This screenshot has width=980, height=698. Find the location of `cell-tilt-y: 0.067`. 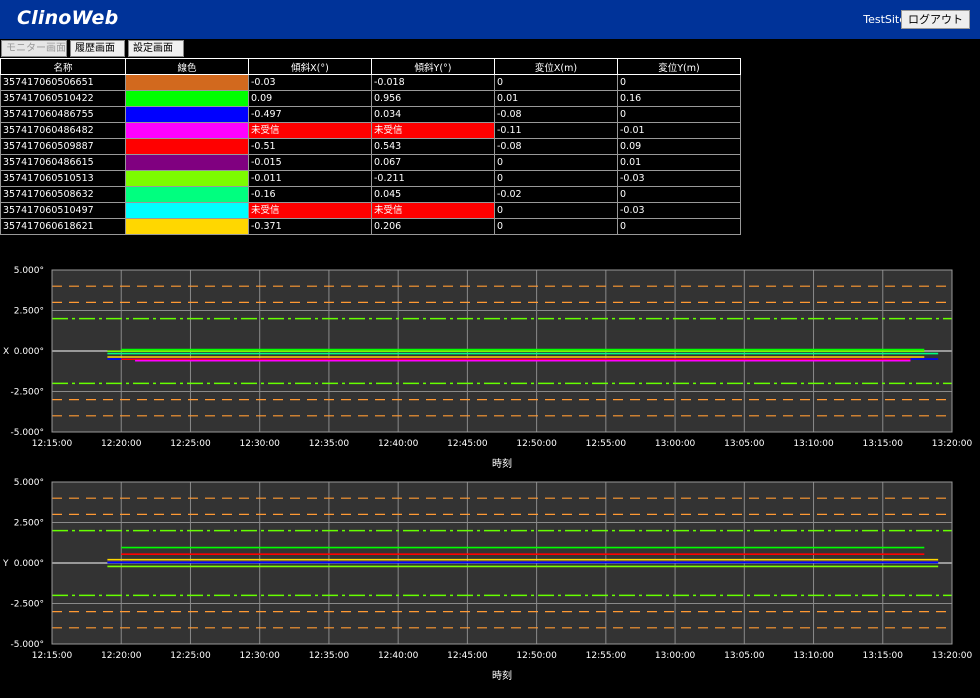

cell-tilt-y: 0.067 is located at coordinates (433, 162).